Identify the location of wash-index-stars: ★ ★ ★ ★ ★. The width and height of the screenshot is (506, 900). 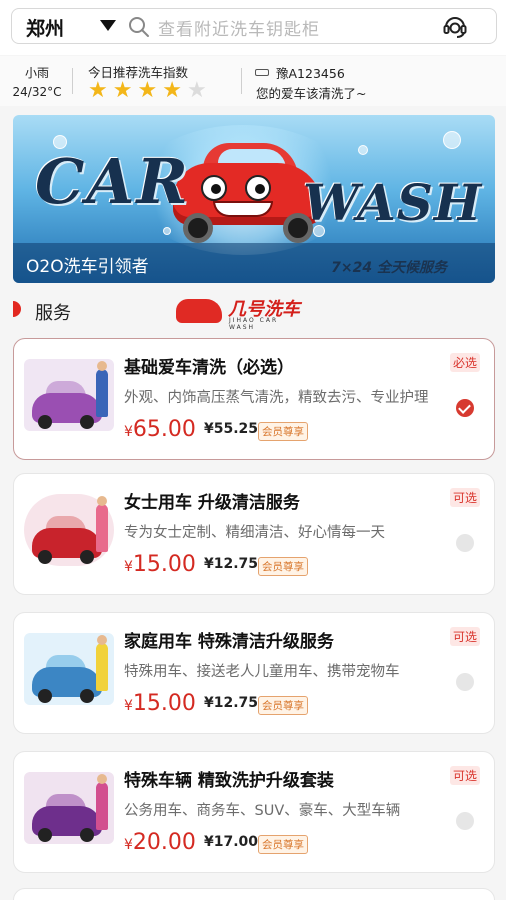
(150, 91).